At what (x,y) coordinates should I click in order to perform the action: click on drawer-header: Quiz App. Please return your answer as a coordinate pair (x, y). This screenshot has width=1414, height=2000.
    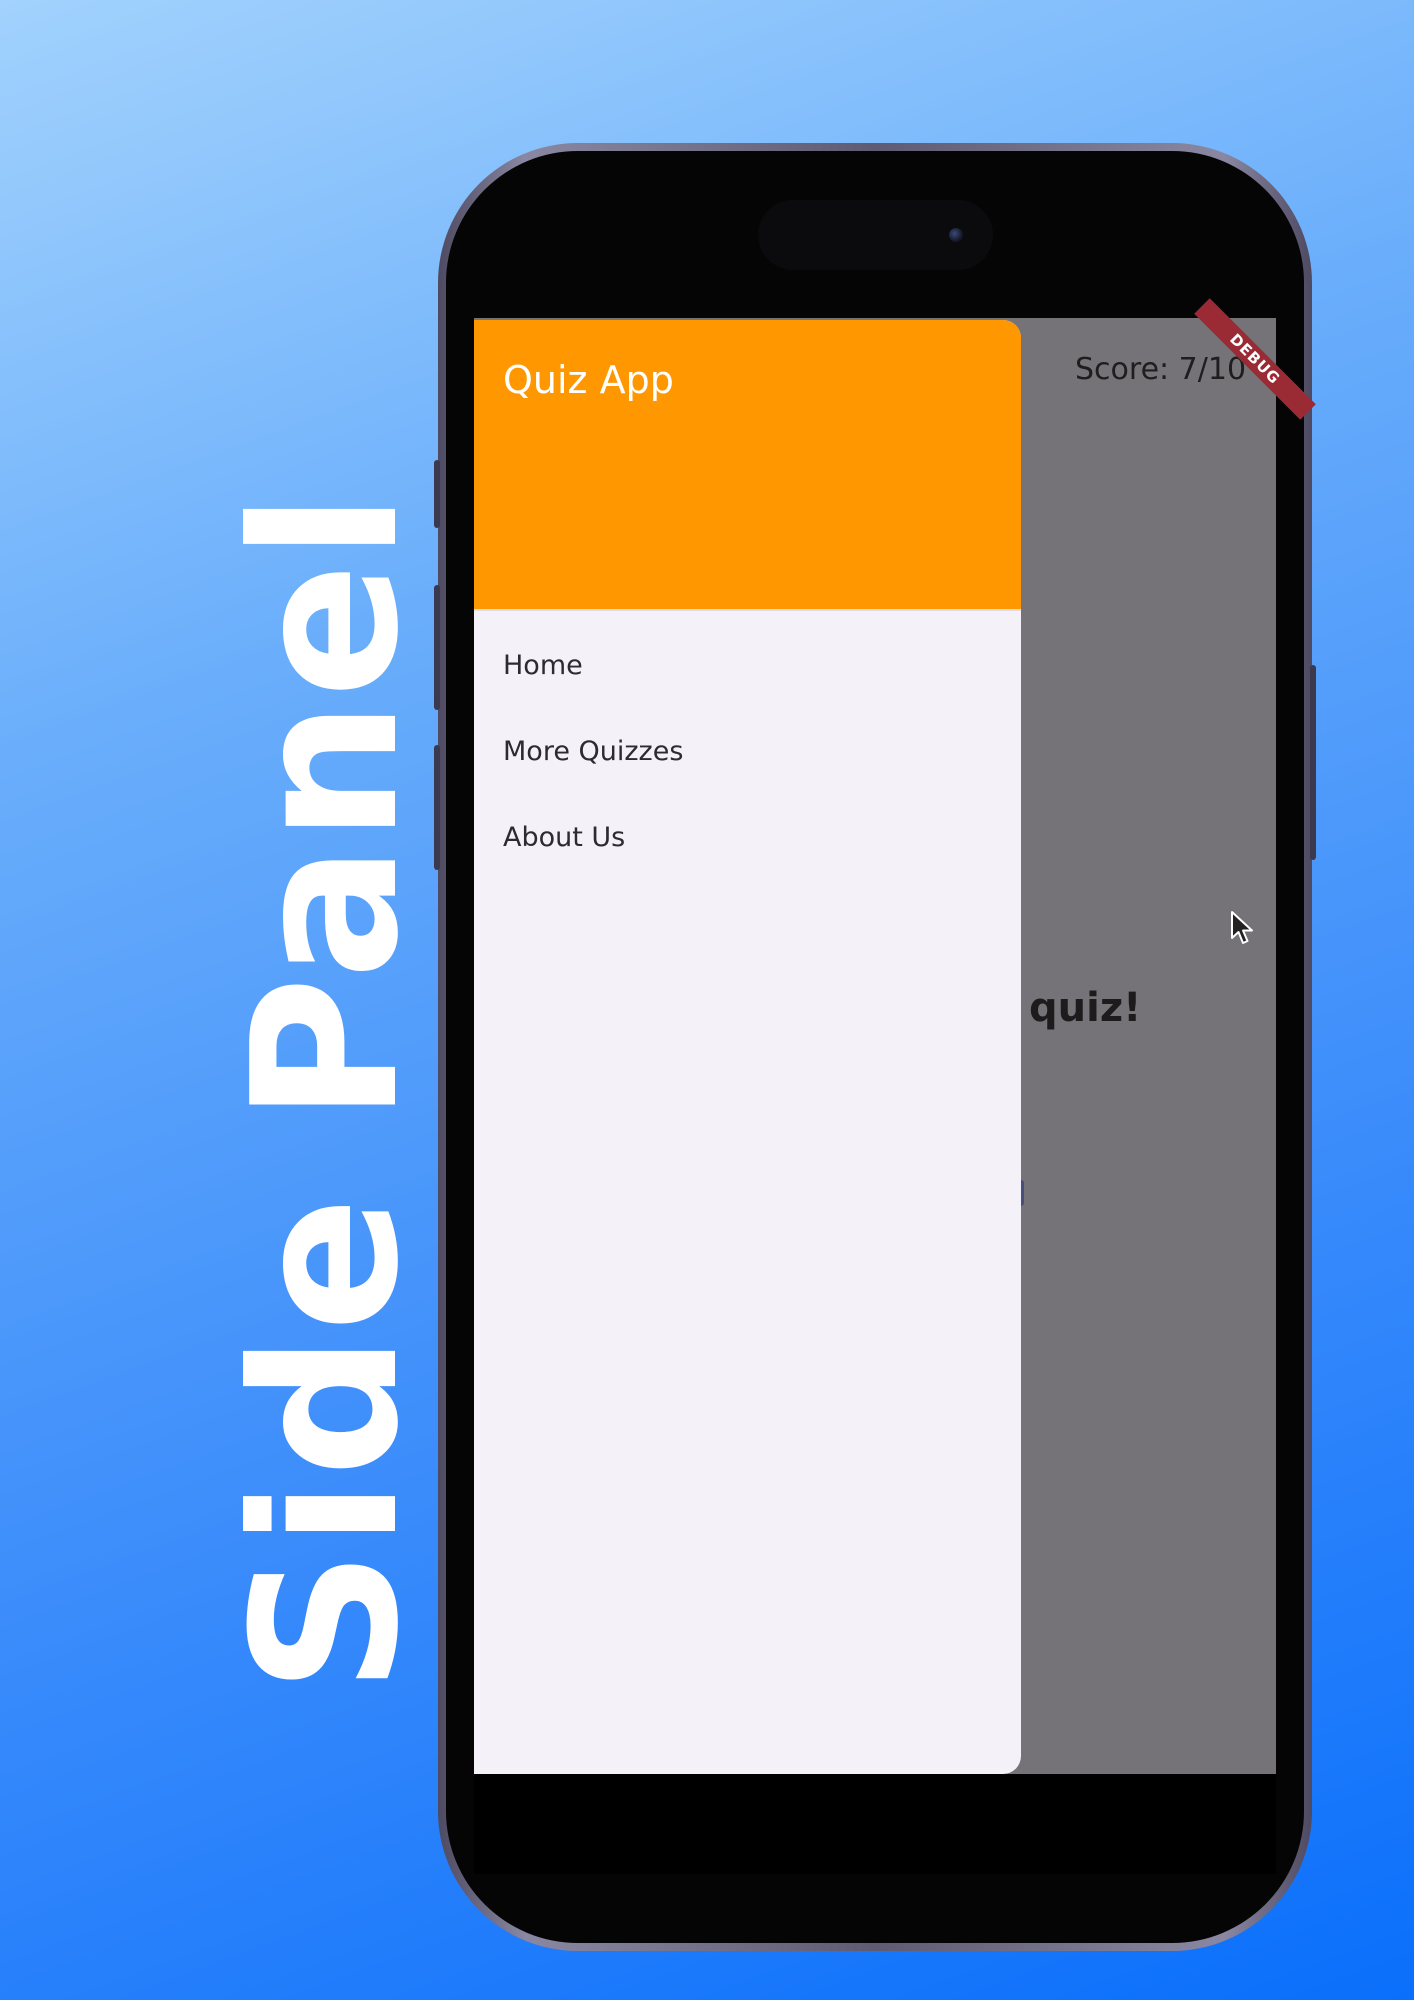
    Looking at the image, I should click on (747, 465).